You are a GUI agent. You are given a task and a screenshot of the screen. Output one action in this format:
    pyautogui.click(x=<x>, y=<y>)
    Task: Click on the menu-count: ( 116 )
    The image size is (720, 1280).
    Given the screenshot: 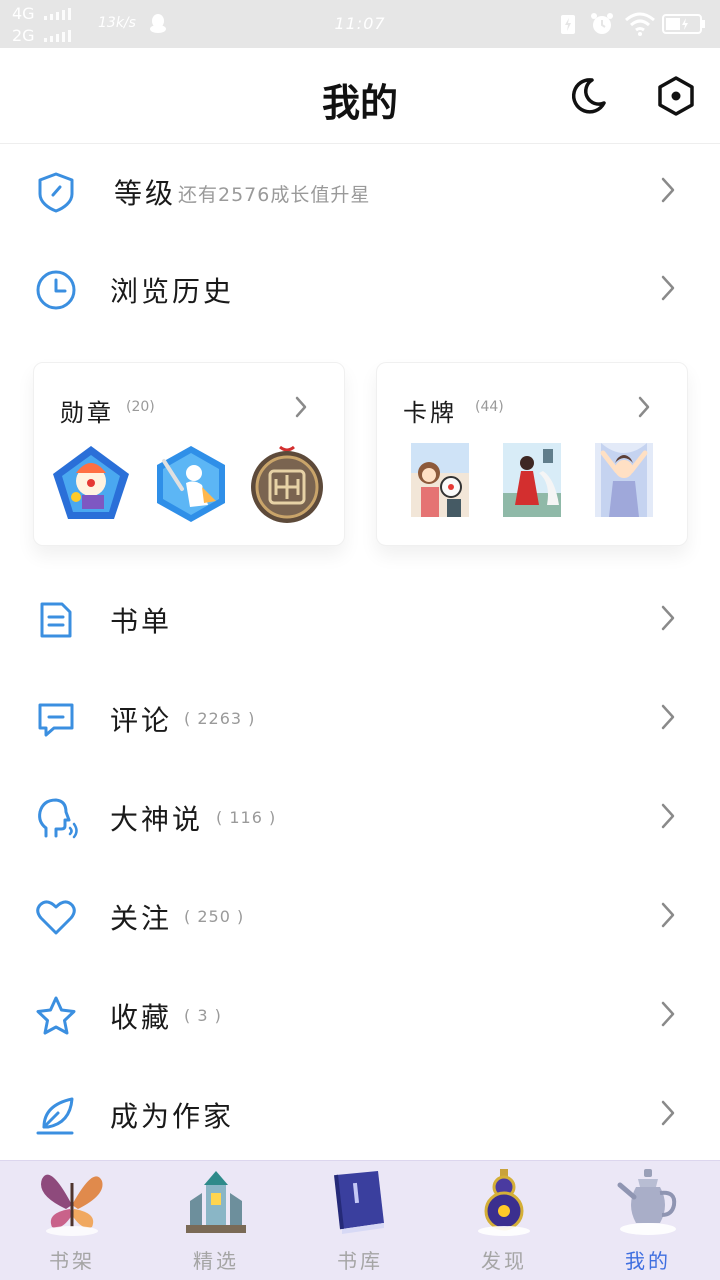 What is the action you would take?
    pyautogui.click(x=246, y=817)
    